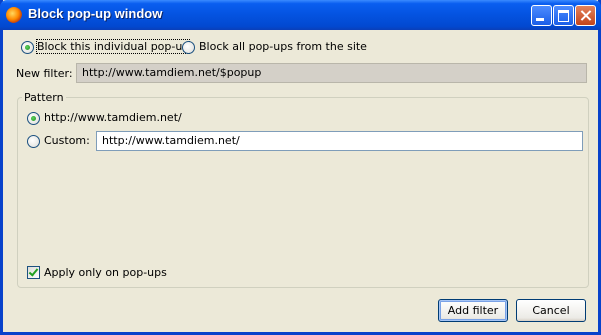 This screenshot has width=601, height=335. I want to click on radio-pattern-custom-label: Custom:, so click(67, 140).